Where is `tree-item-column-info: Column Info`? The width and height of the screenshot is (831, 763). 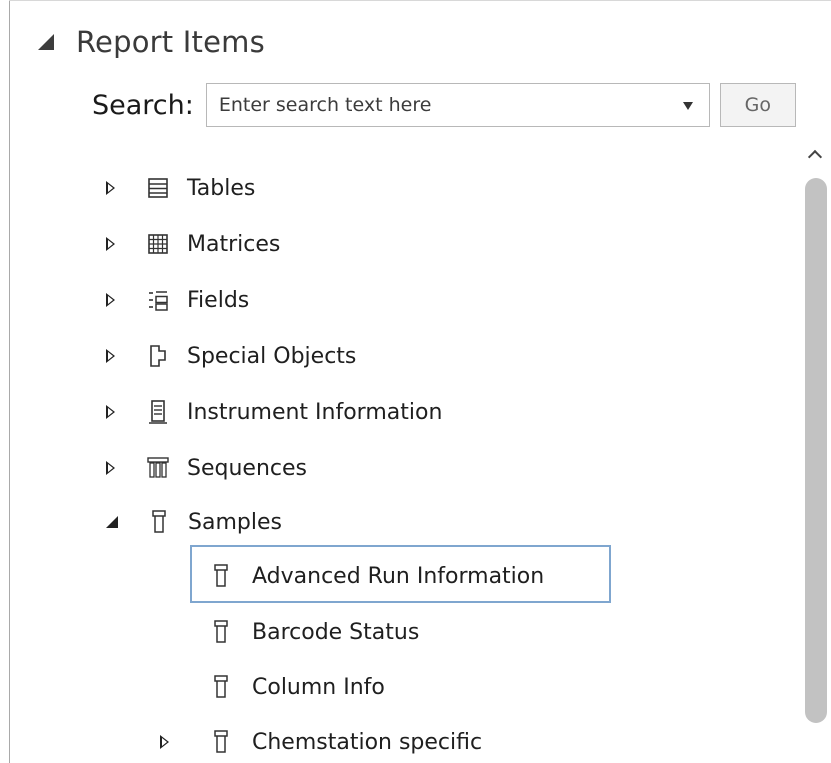 tree-item-column-info: Column Info is located at coordinates (297, 687).